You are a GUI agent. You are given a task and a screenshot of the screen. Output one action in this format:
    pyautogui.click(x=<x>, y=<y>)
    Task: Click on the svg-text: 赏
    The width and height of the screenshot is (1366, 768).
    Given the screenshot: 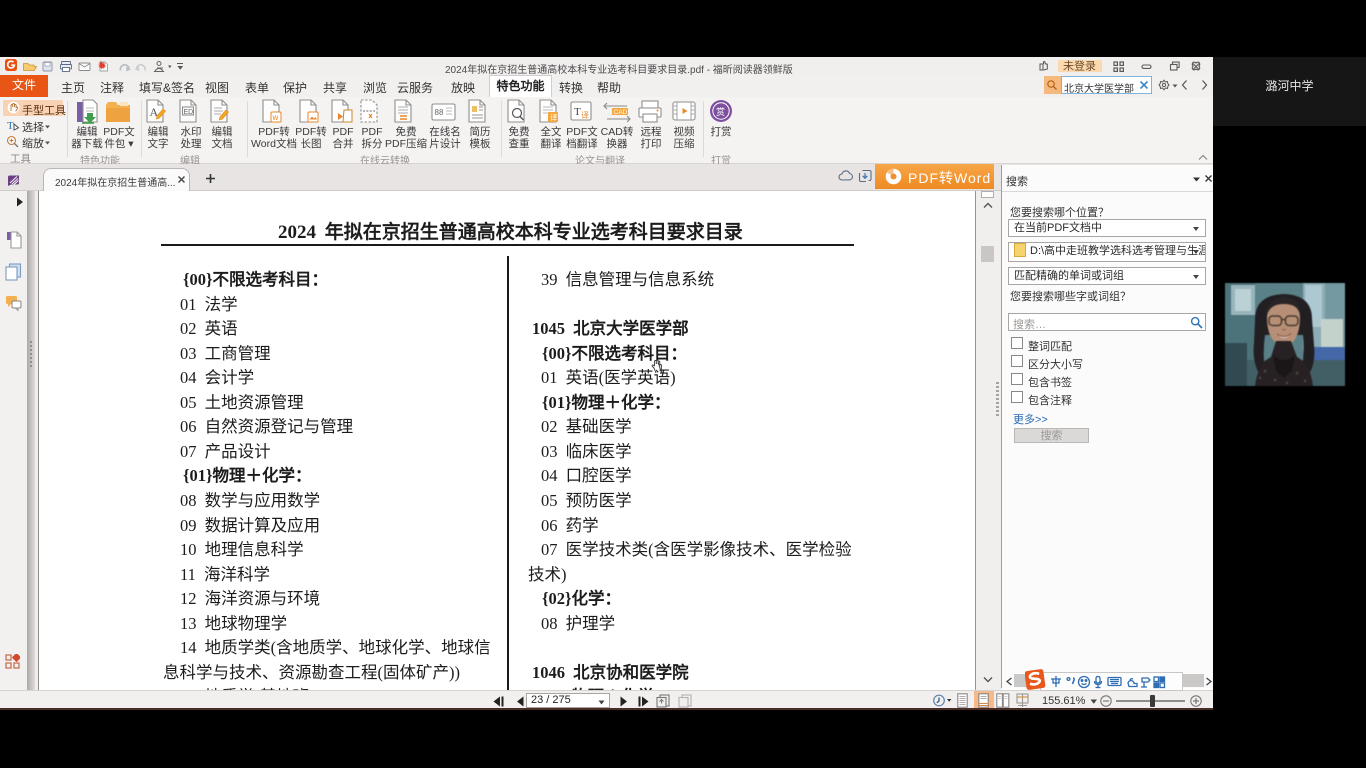 What is the action you would take?
    pyautogui.click(x=720, y=111)
    